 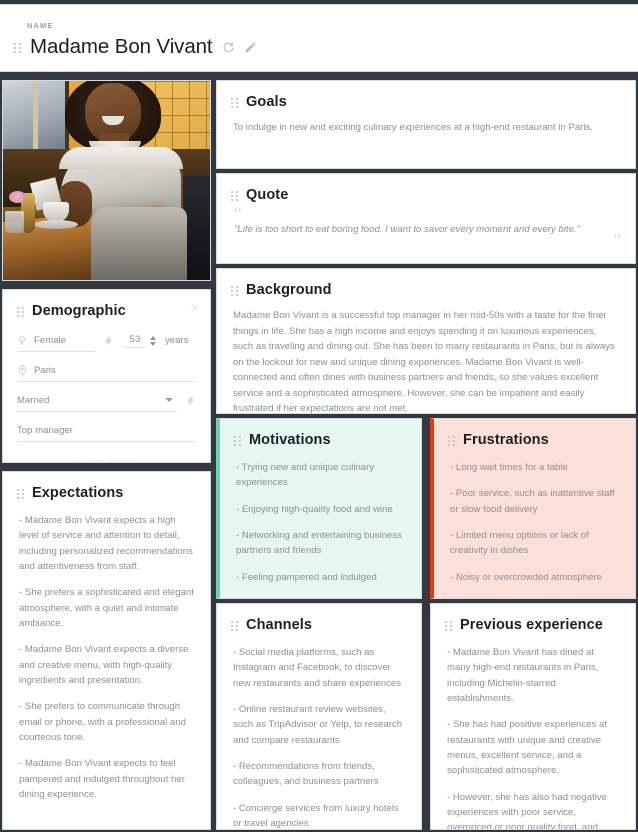 What do you see at coordinates (22, 370) in the screenshot?
I see `location-pin-icon` at bounding box center [22, 370].